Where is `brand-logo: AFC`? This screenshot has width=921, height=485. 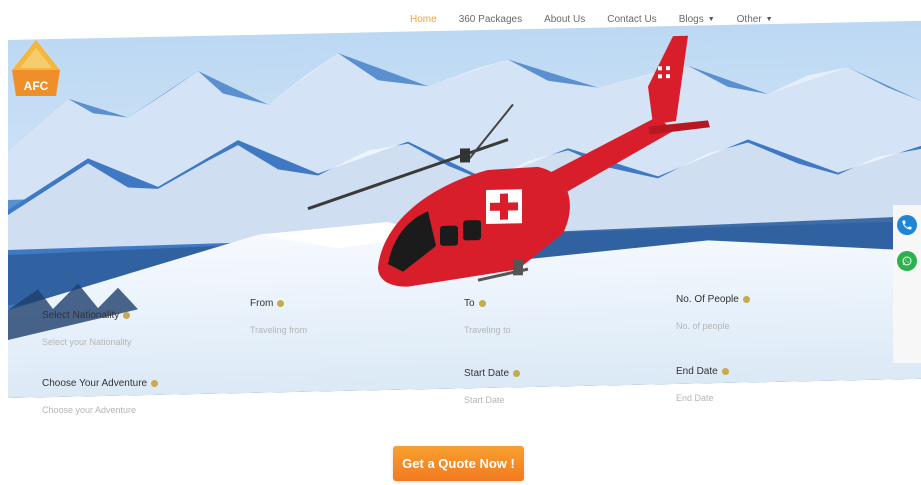
brand-logo: AFC is located at coordinates (36, 71).